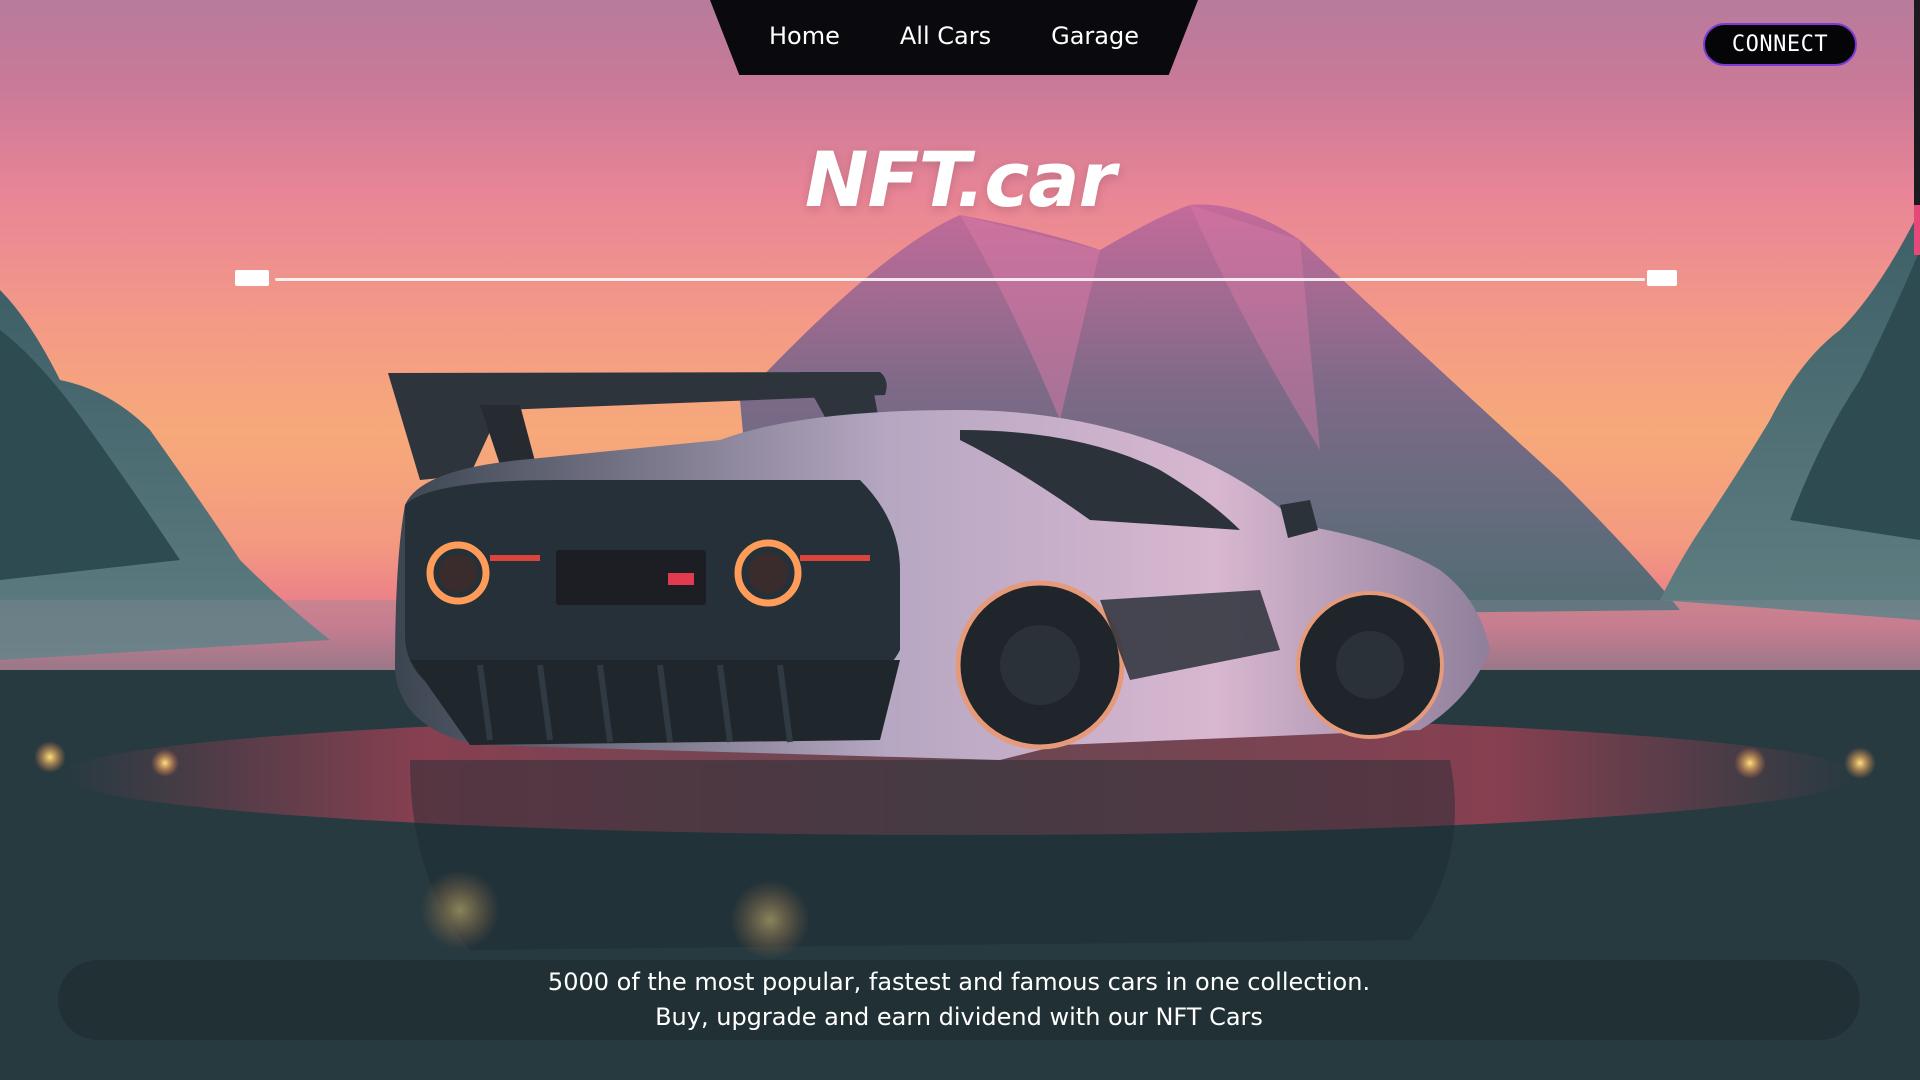 Image resolution: width=1920 pixels, height=1080 pixels. What do you see at coordinates (945, 38) in the screenshot?
I see `nav-link-all-cars: All Cars` at bounding box center [945, 38].